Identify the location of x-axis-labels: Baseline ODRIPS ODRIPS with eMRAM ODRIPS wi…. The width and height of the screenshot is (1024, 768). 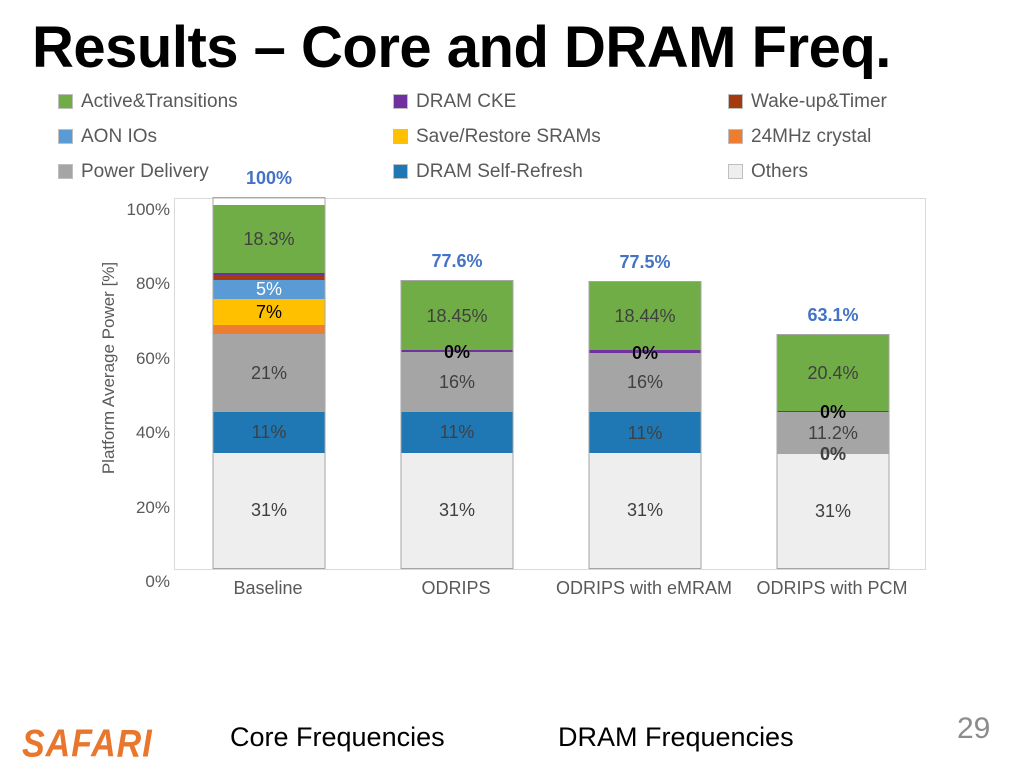
(550, 611).